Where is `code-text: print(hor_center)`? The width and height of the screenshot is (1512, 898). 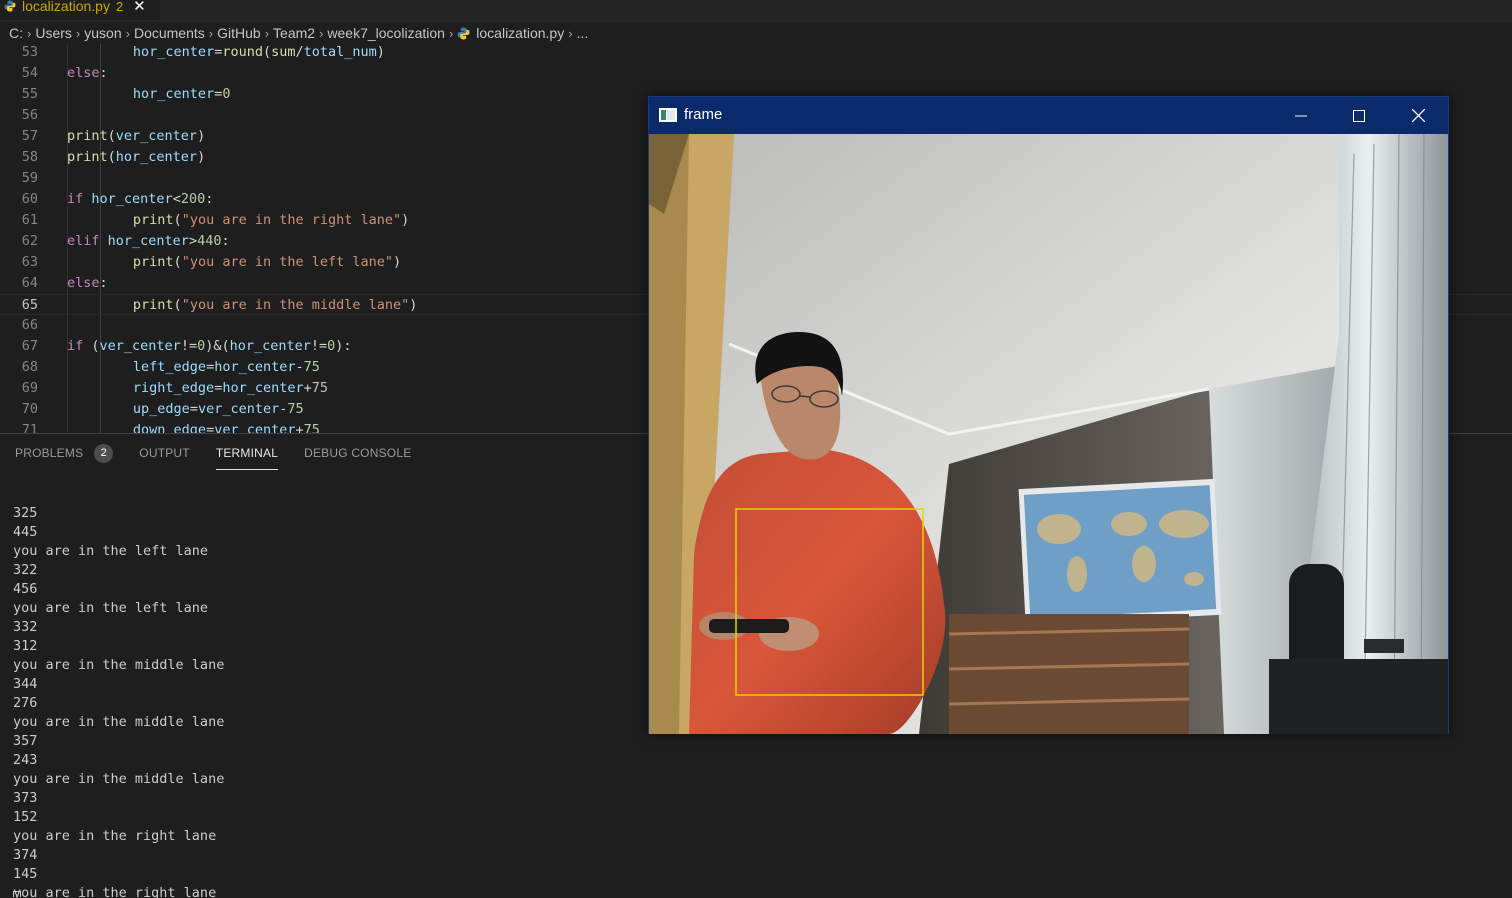
code-text: print(hor_center) is located at coordinates (136, 157).